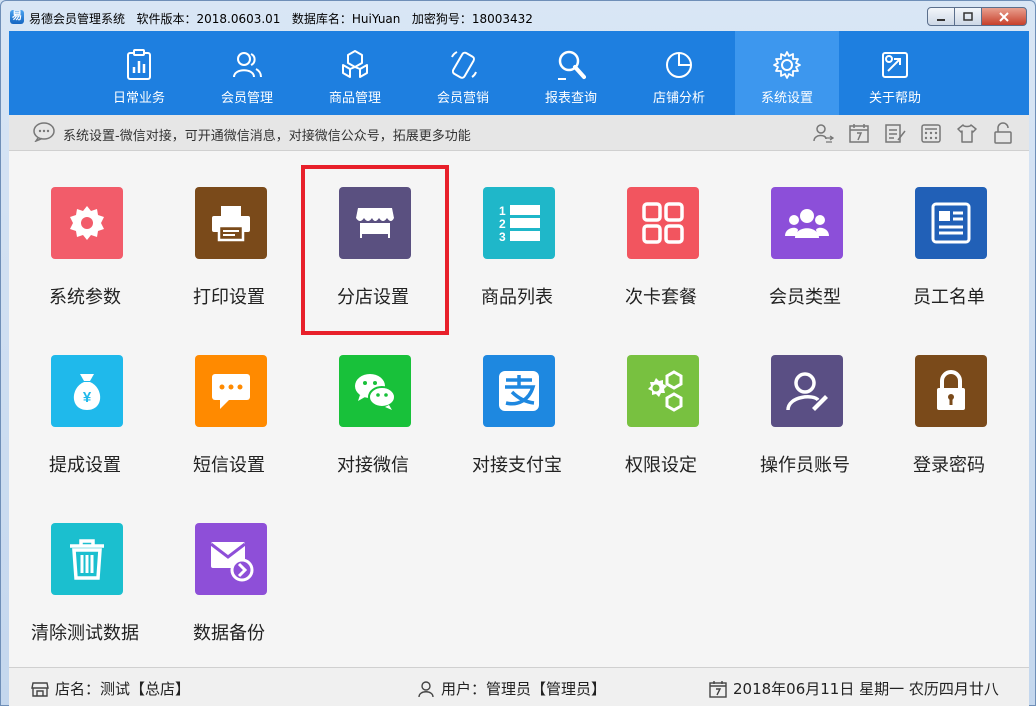 This screenshot has height=706, width=1036. Describe the element at coordinates (805, 229) in the screenshot. I see `tile-member-type: 会员类型` at that location.